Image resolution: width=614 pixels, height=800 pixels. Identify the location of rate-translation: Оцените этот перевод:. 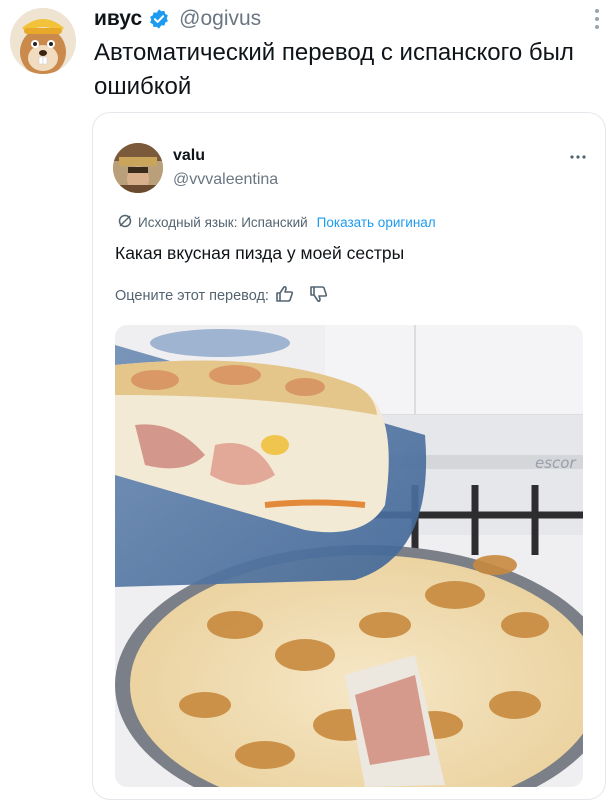
(222, 296).